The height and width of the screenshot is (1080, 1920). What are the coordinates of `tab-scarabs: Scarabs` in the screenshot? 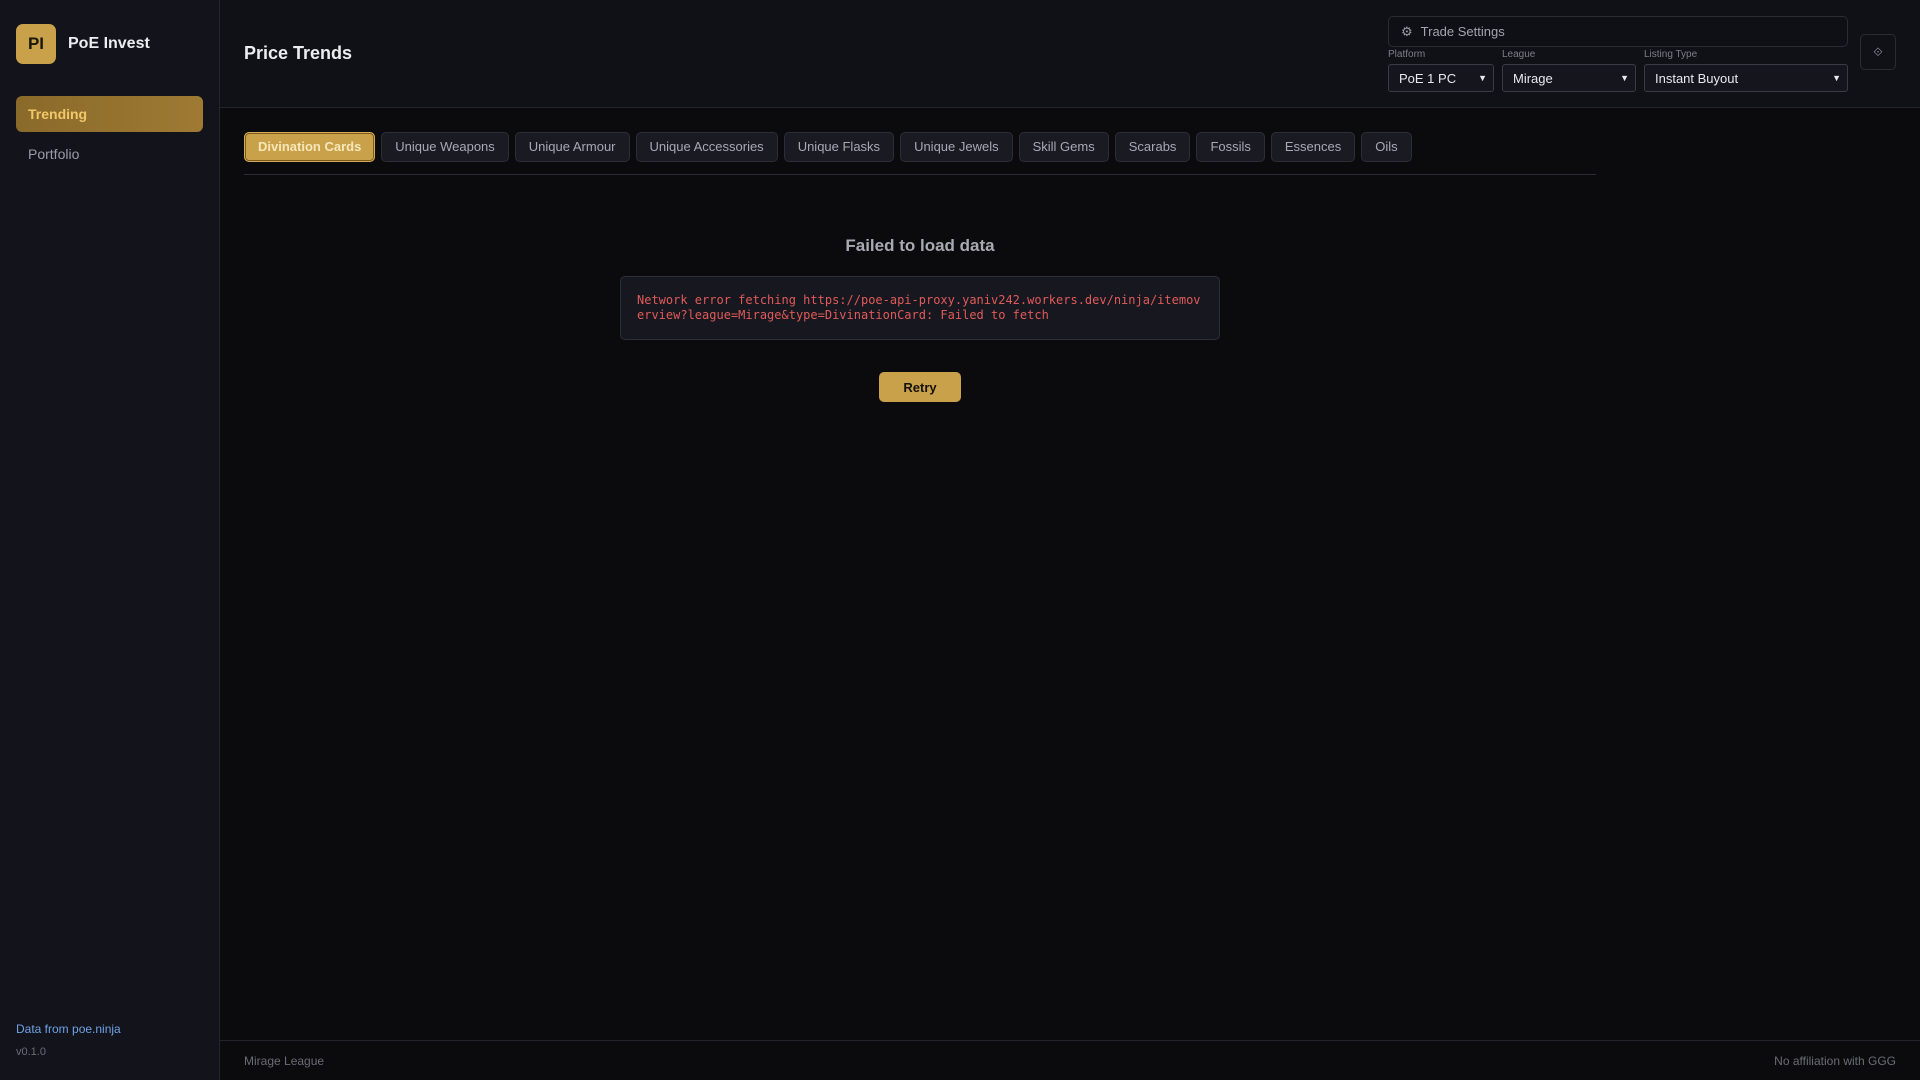 It's located at (1152, 147).